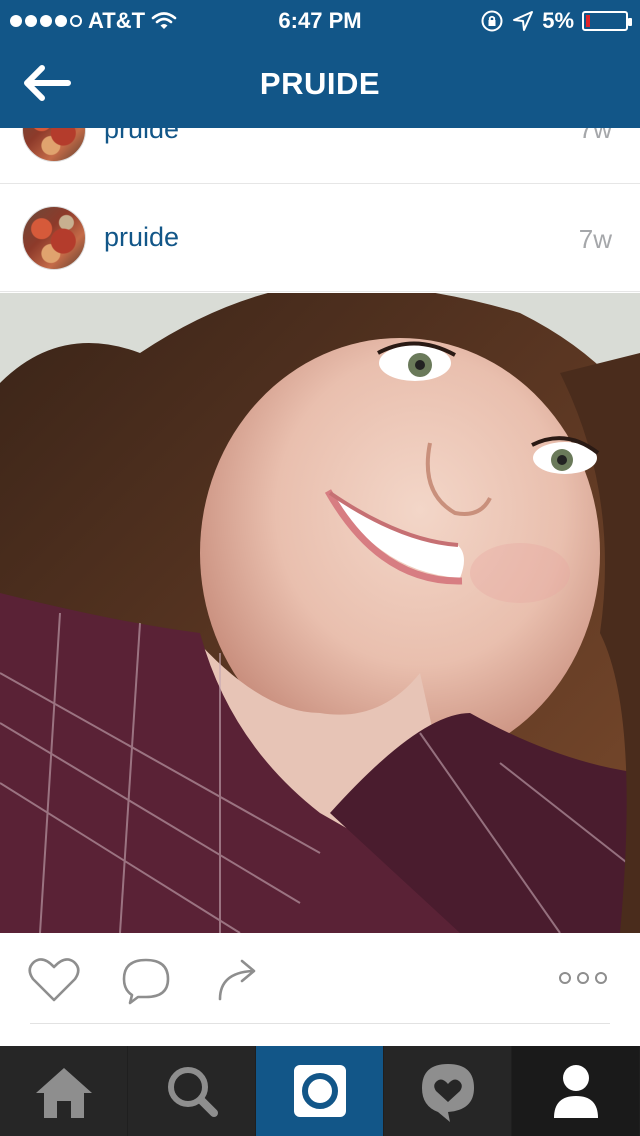 The height and width of the screenshot is (1136, 640). I want to click on home-icon, so click(64, 1093).